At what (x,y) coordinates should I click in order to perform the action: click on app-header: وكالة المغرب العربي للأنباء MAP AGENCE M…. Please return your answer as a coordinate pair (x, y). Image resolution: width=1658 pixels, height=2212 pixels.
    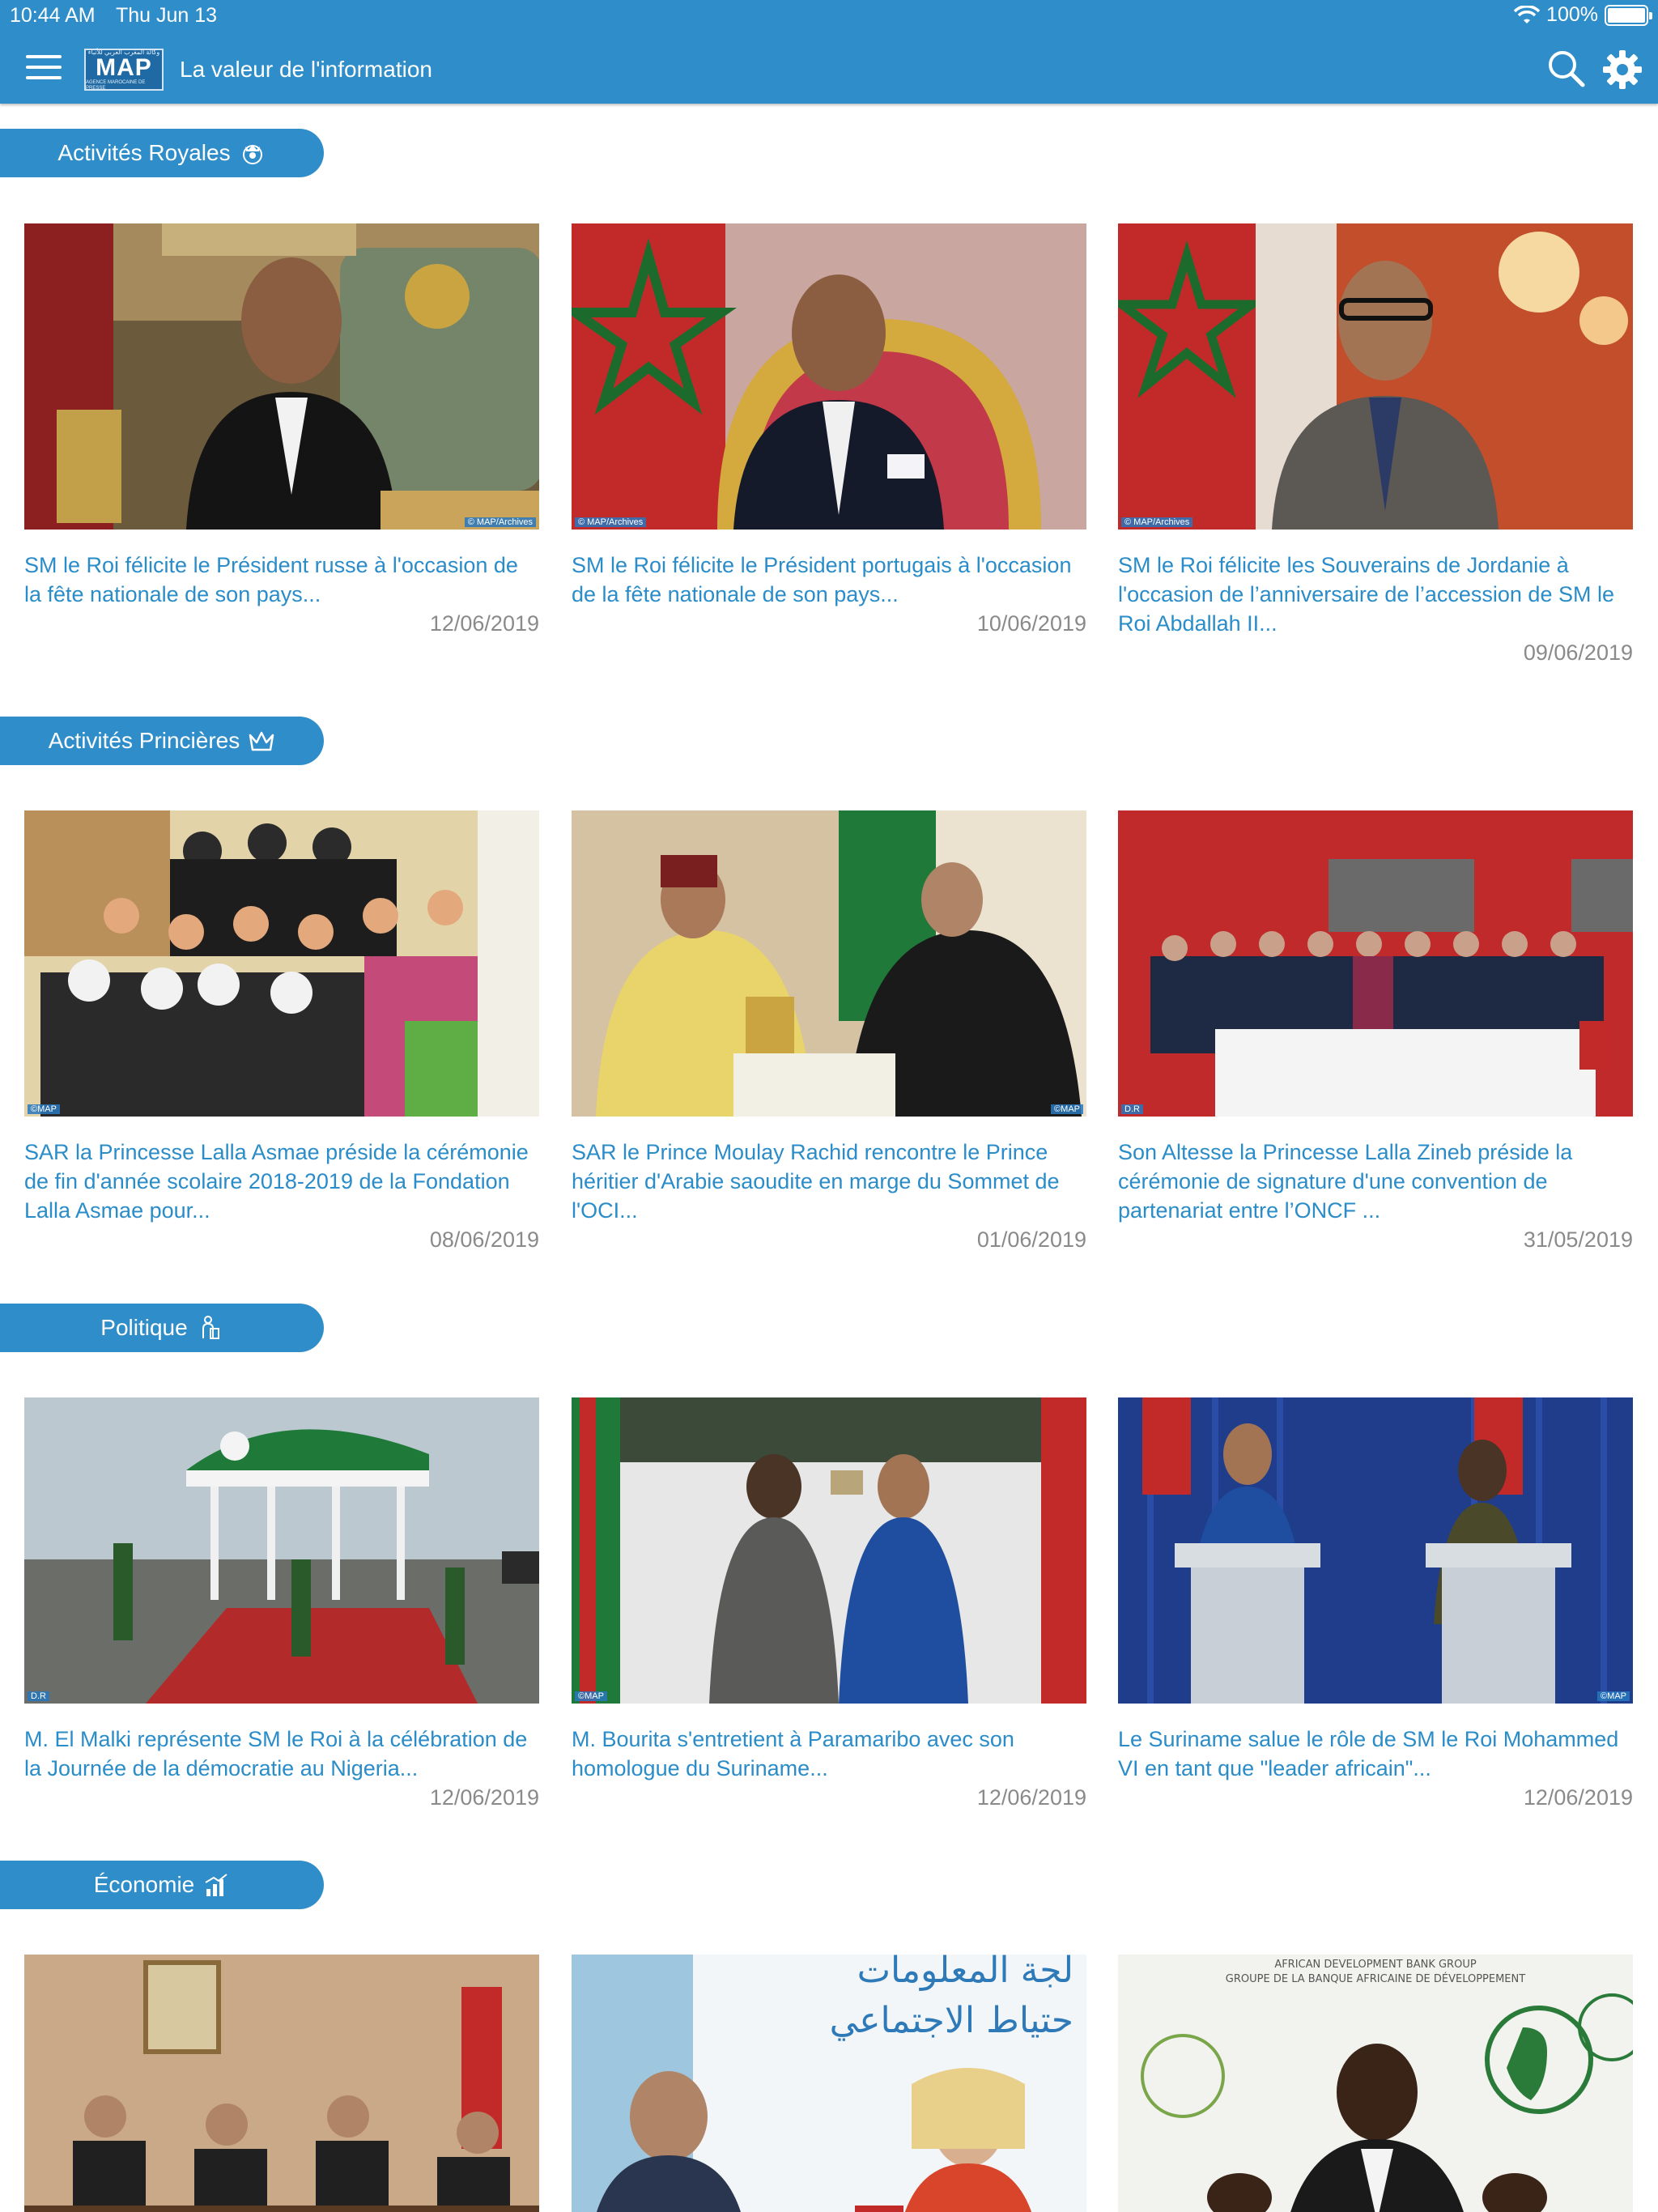
    Looking at the image, I should click on (829, 67).